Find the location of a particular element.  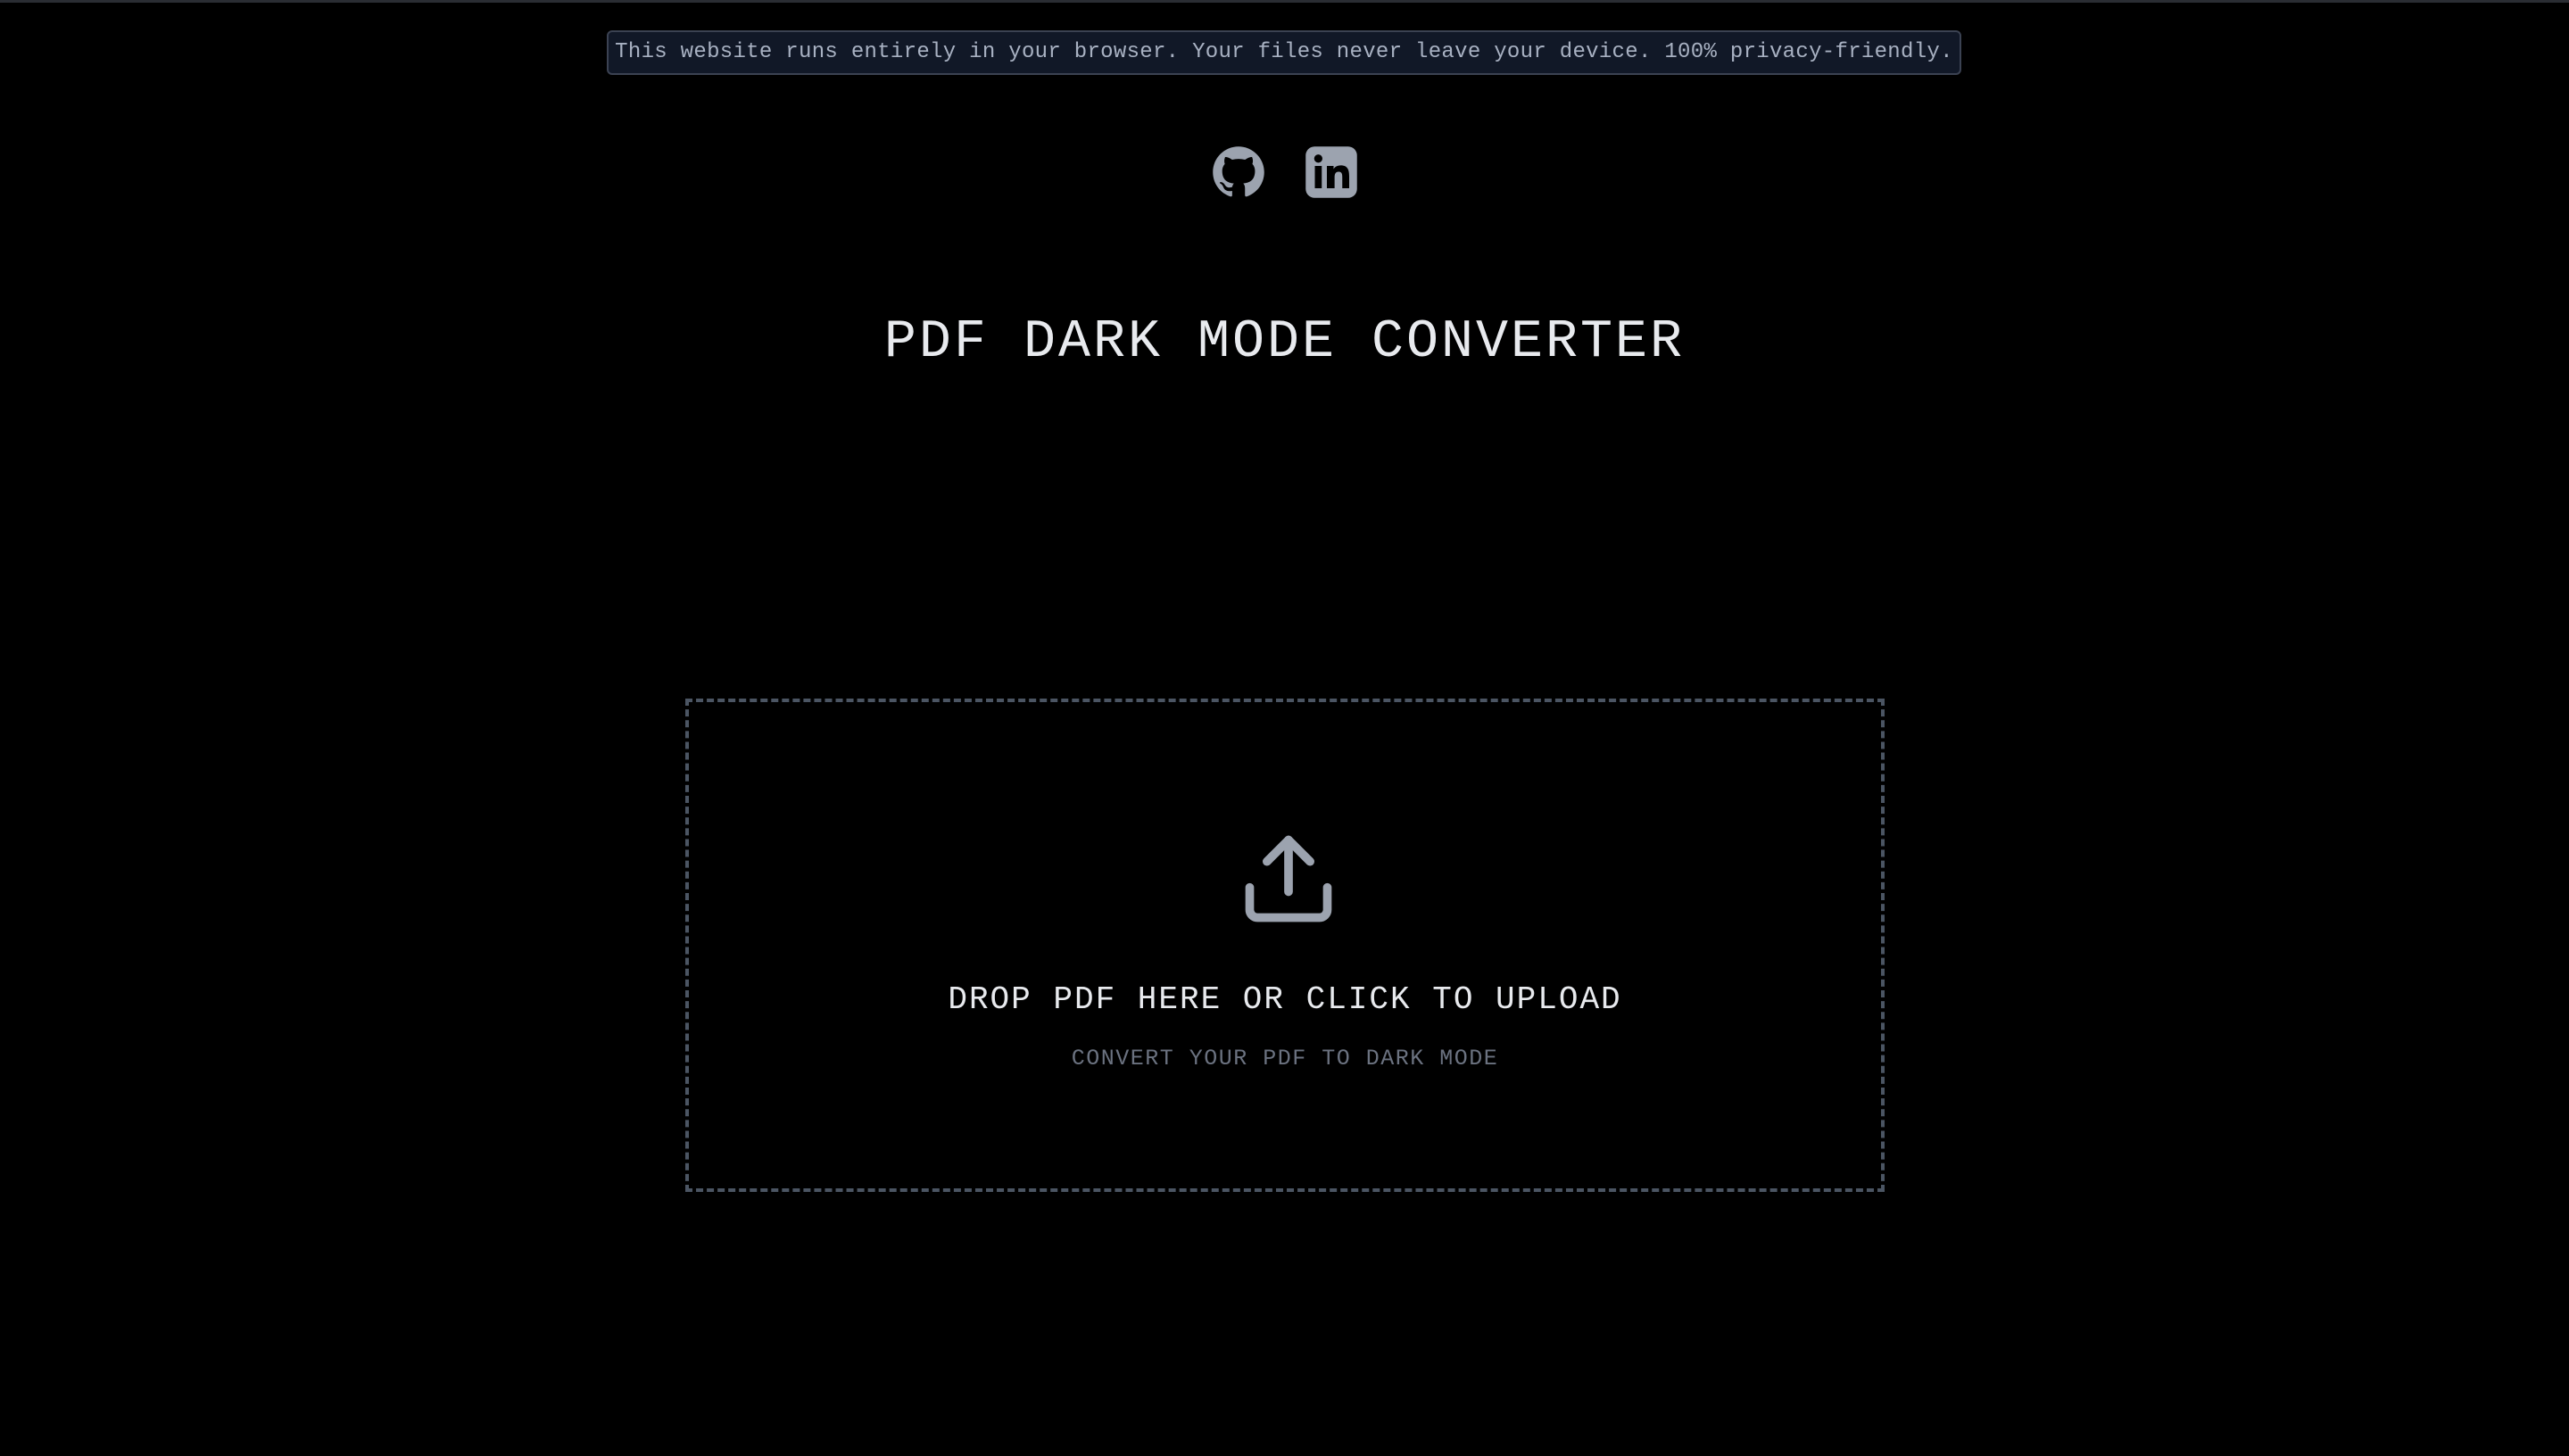

top-divider is located at coordinates (1284, 1).